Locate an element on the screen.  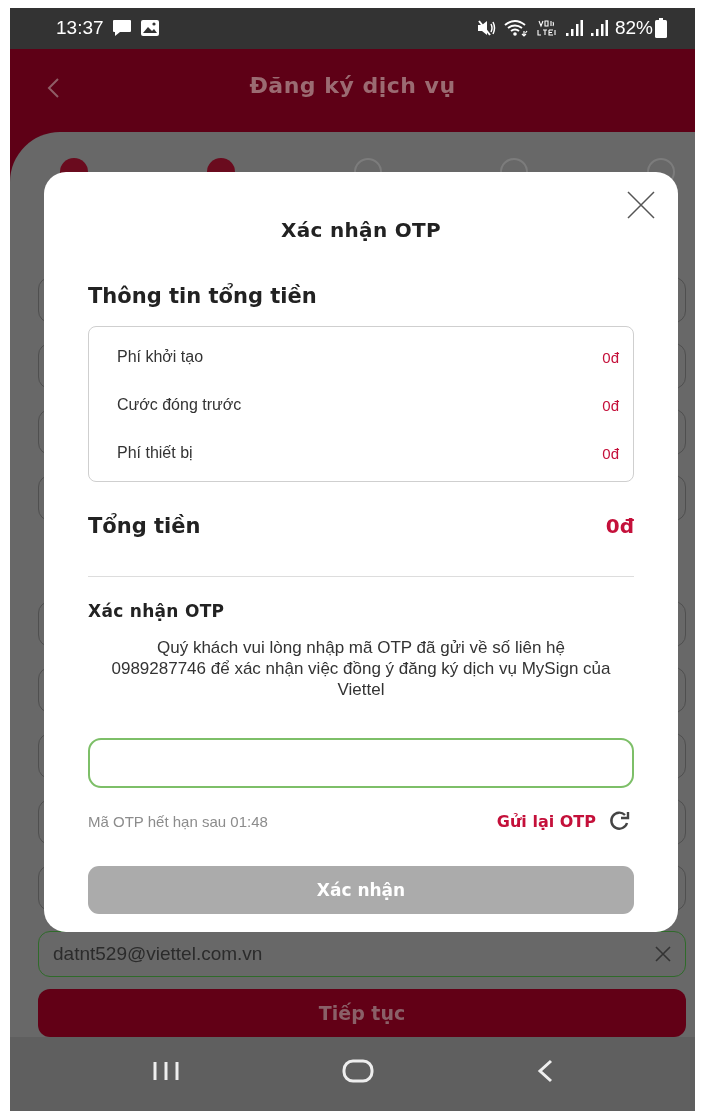
volte-icon is located at coordinates (546, 28).